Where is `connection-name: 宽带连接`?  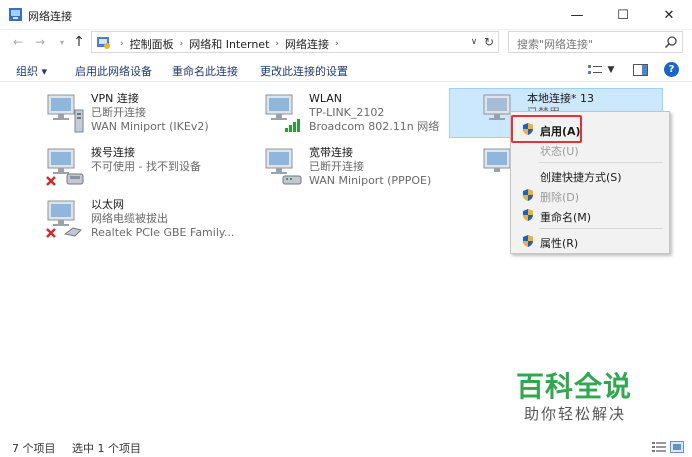 connection-name: 宽带连接 is located at coordinates (331, 152).